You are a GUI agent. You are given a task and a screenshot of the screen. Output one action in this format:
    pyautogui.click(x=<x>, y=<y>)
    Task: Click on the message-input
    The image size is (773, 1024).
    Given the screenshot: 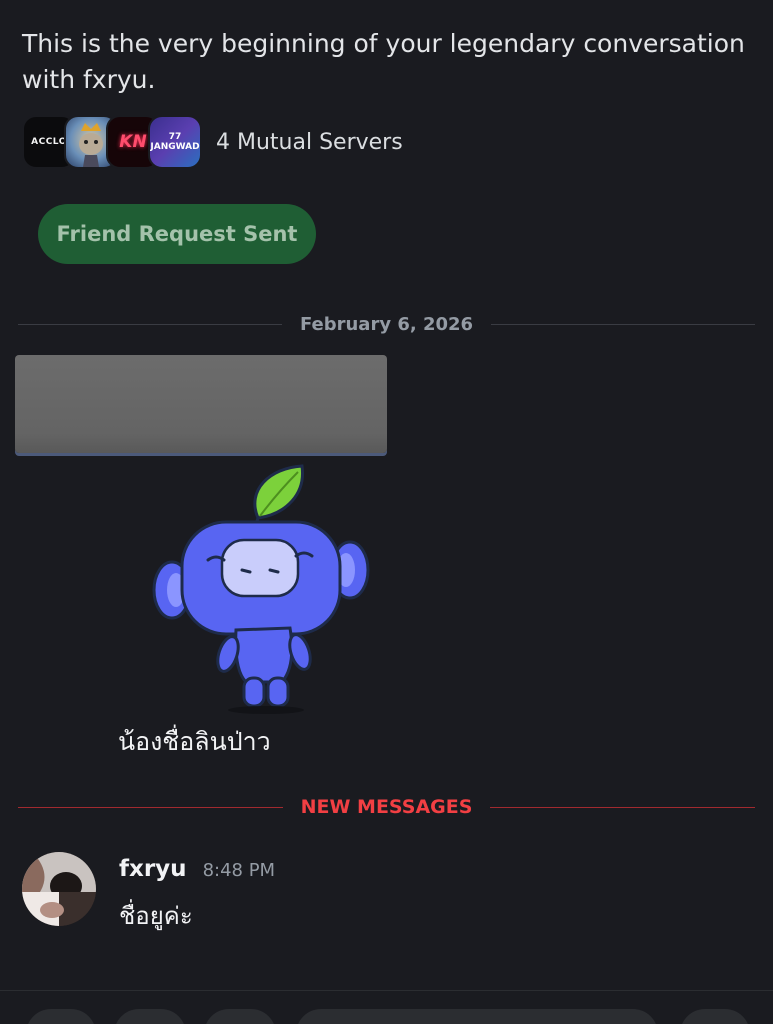 What is the action you would take?
    pyautogui.click(x=477, y=1016)
    